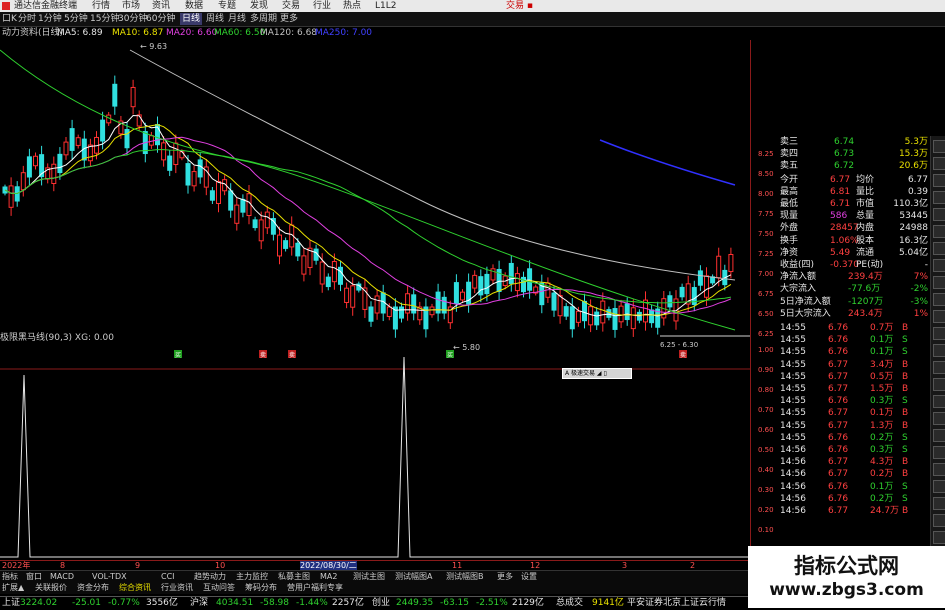  Describe the element at coordinates (854, 462) in the screenshot. I see `tick-row: 14:56 6.77 4.3万 B` at that location.